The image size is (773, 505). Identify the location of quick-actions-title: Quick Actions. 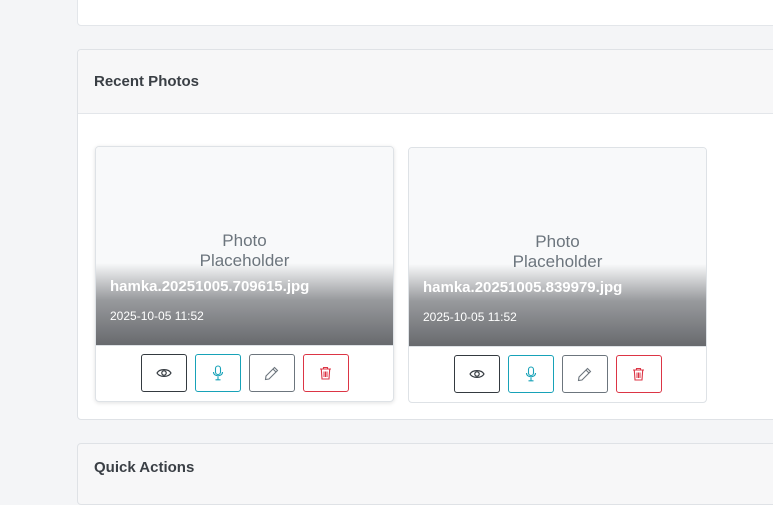
(144, 467).